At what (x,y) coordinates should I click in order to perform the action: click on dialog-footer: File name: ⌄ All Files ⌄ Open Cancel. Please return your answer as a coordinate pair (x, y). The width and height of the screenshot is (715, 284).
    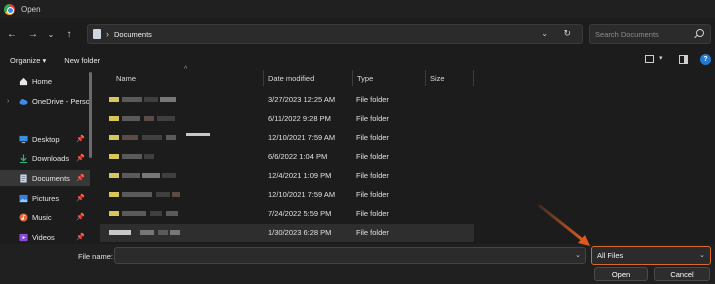
    Looking at the image, I should click on (357, 264).